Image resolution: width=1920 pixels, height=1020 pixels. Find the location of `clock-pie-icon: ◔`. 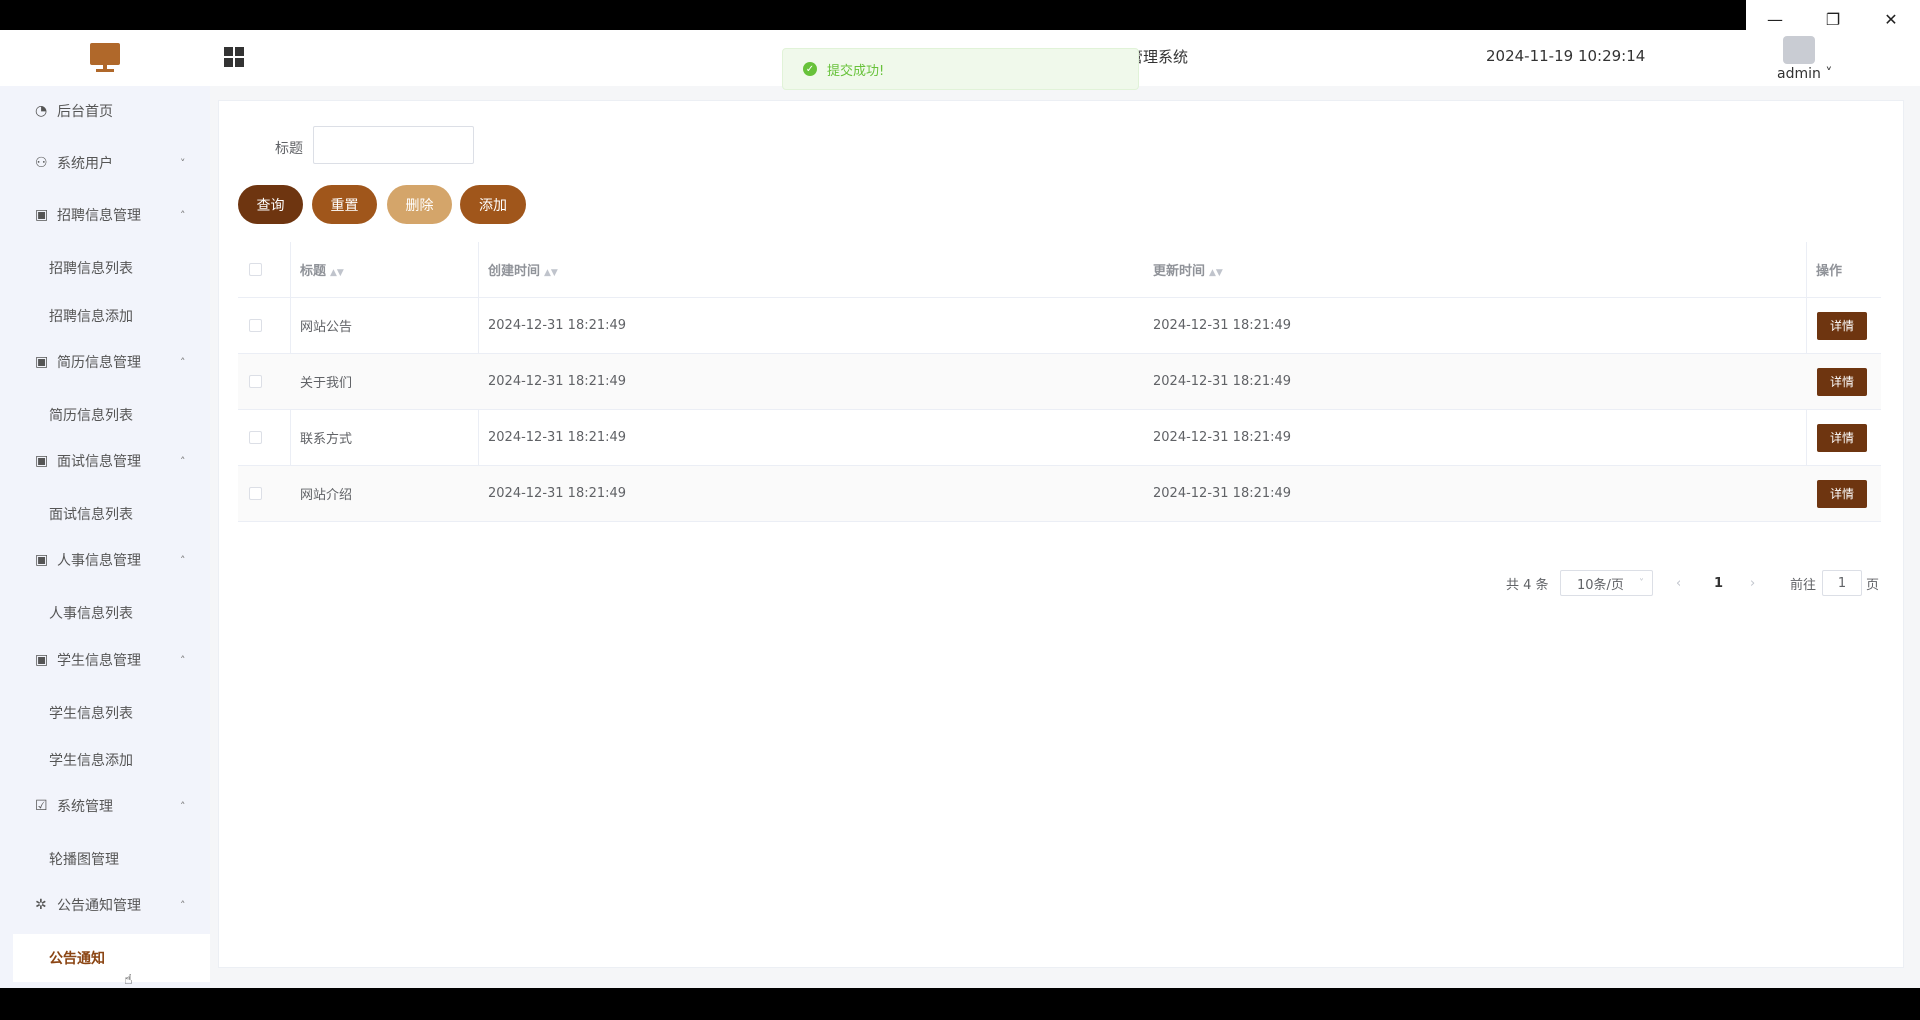

clock-pie-icon: ◔ is located at coordinates (41, 111).